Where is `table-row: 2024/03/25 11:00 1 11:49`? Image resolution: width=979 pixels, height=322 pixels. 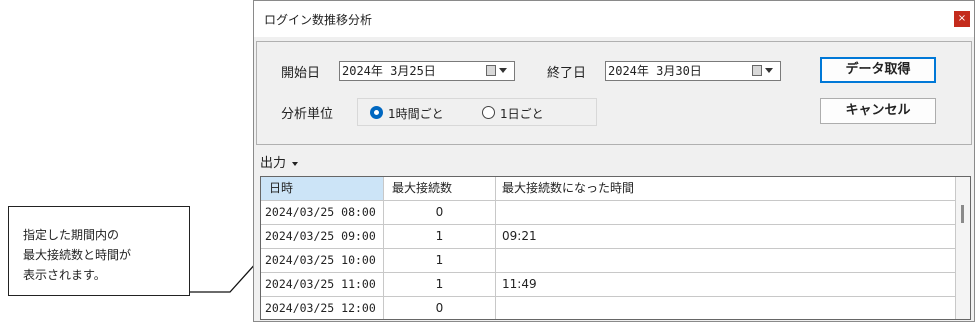 table-row: 2024/03/25 11:00 1 11:49 is located at coordinates (615, 285).